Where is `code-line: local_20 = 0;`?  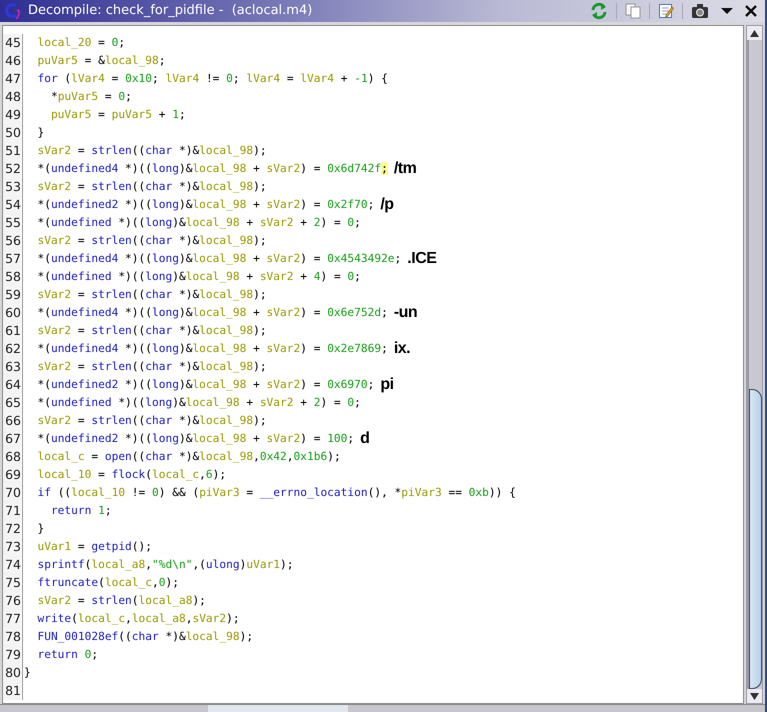 code-line: local_20 = 0; is located at coordinates (81, 43).